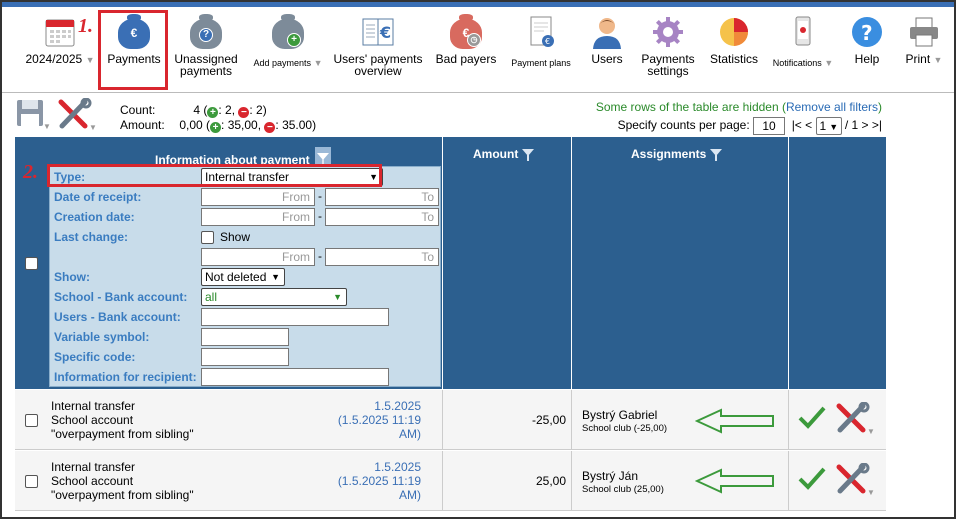 This screenshot has height=519, width=956. I want to click on payment-plans-button: € Payment plans, so click(541, 41).